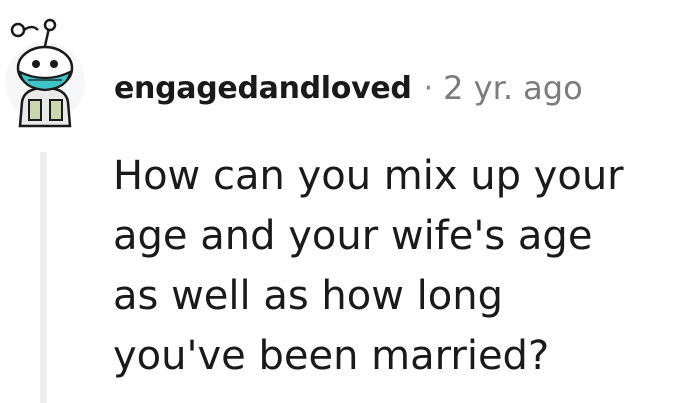  Describe the element at coordinates (43, 277) in the screenshot. I see `thread-line` at that location.